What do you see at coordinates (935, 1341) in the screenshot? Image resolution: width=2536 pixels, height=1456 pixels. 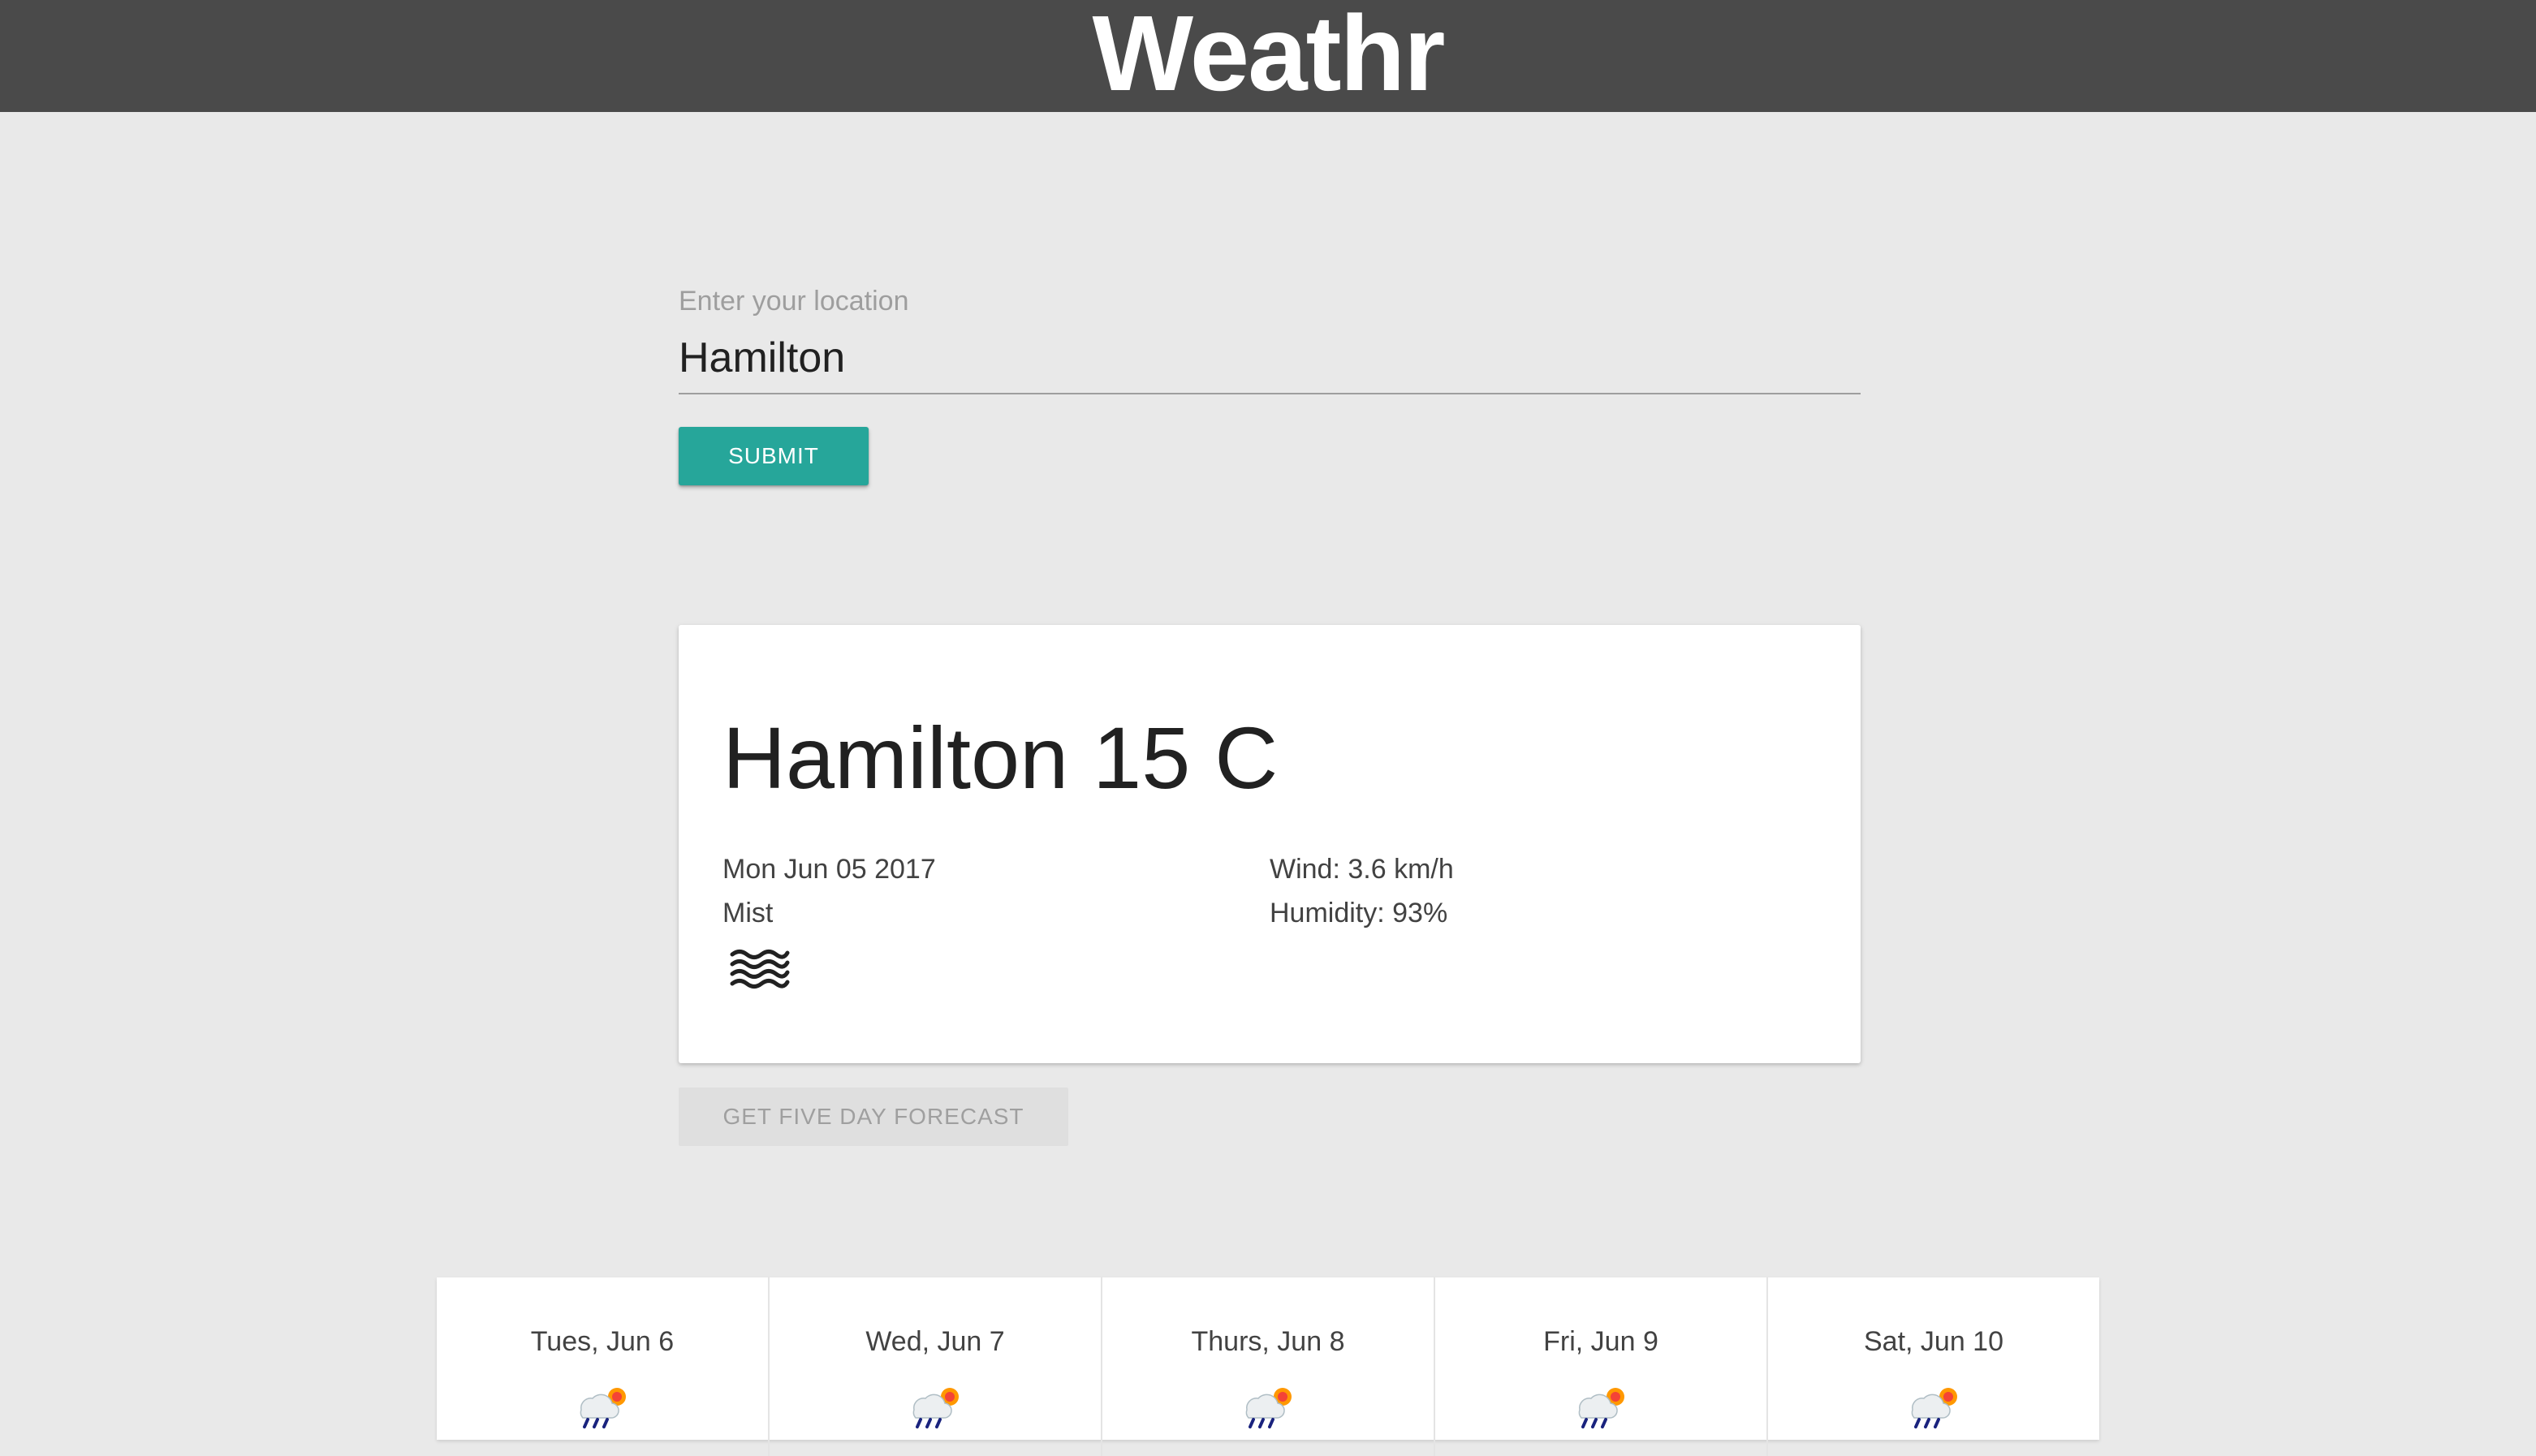 I see `forecast-day-label: Wed, Jun 7` at bounding box center [935, 1341].